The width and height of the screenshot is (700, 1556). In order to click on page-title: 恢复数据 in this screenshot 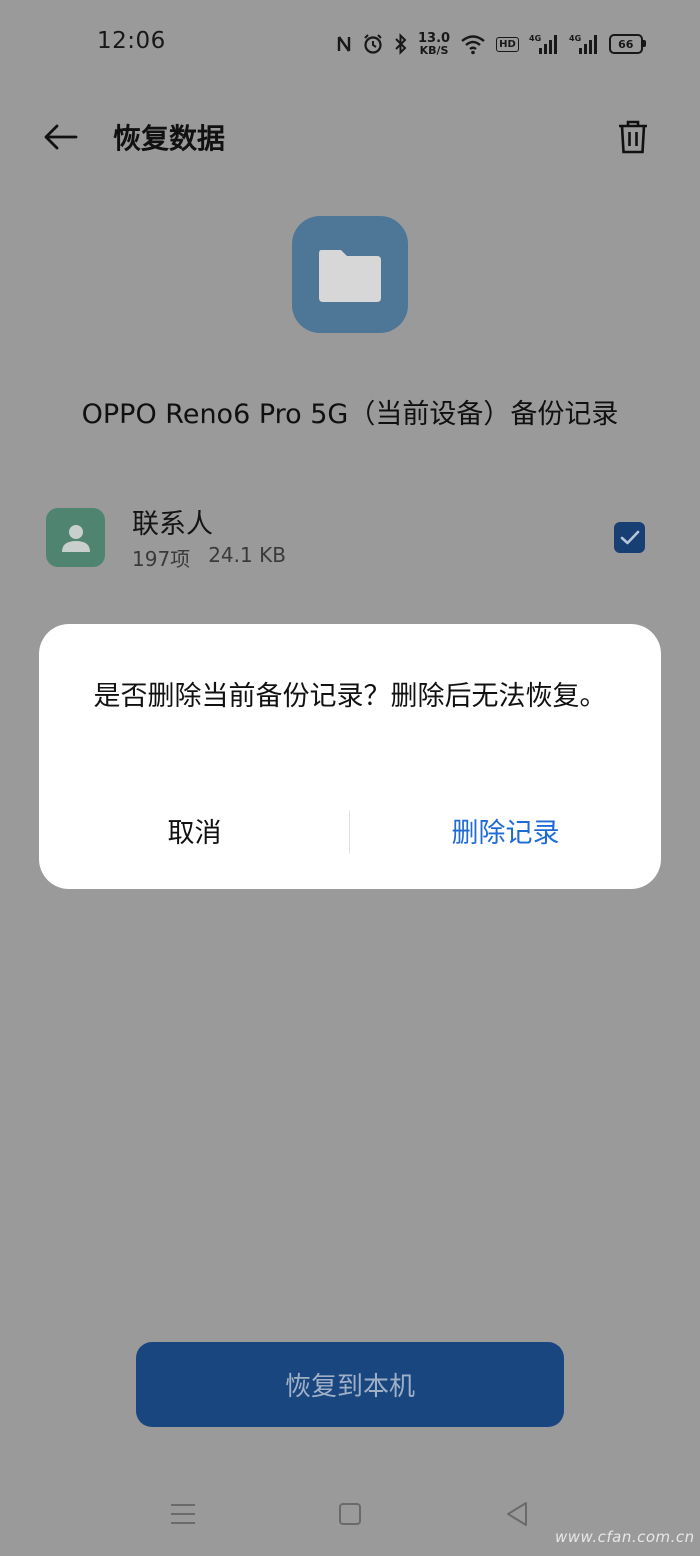, I will do `click(169, 138)`.